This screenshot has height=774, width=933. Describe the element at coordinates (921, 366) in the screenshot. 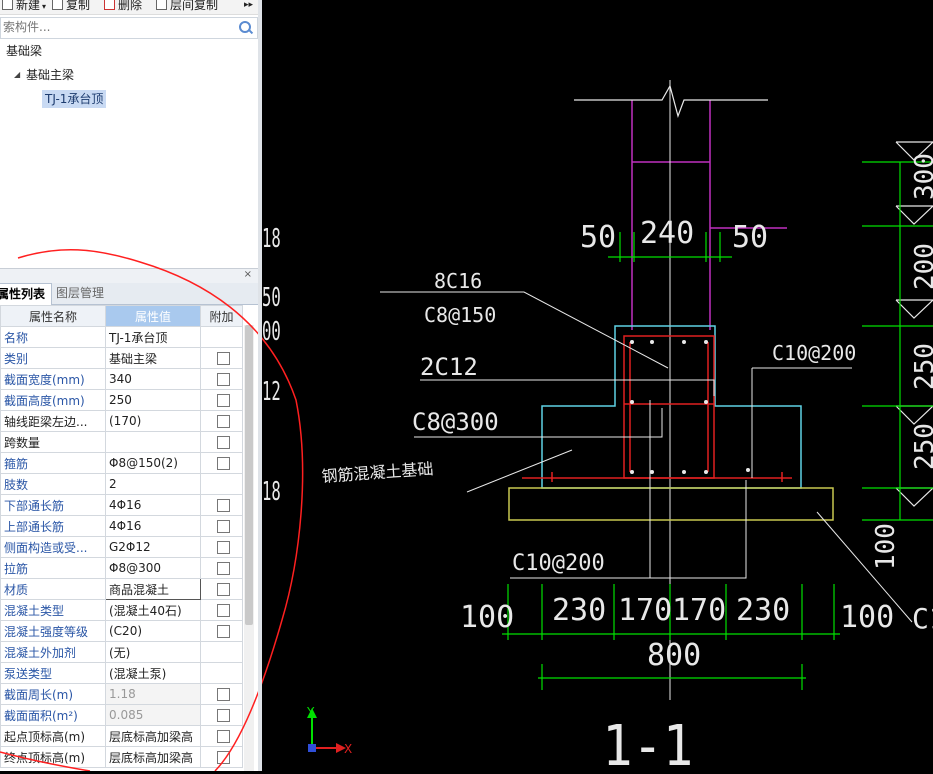

I see `right-dim-3: 250` at that location.